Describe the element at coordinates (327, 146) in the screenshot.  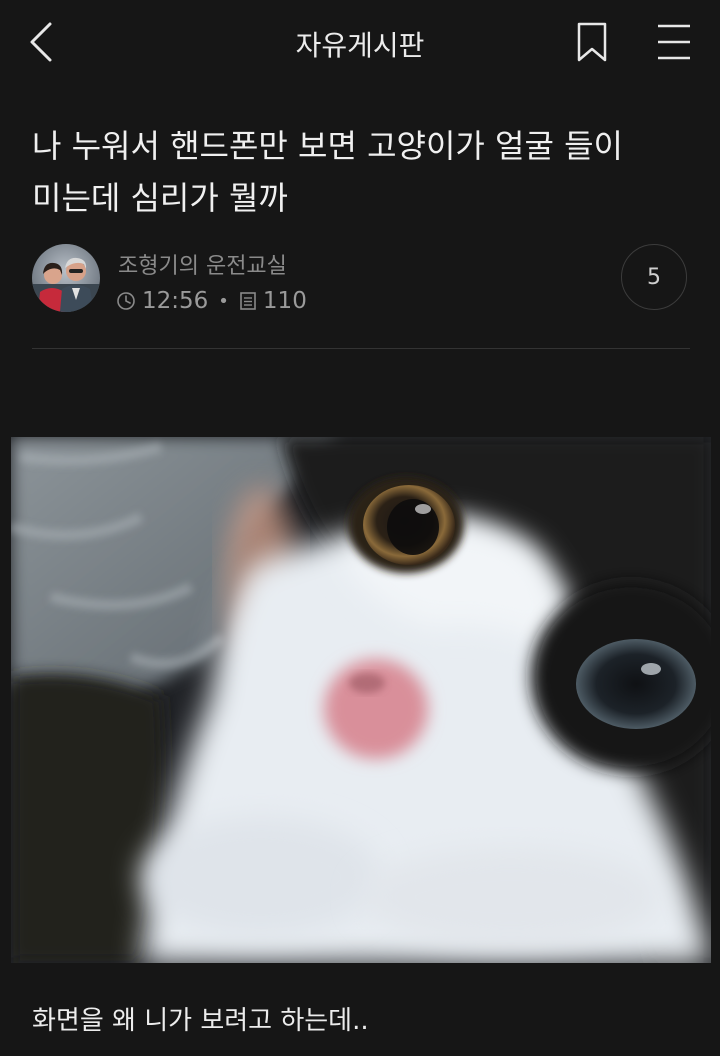
I see `post-title-line1: 나 누워서 핸드폰만 보면 고양이가 얼굴 들이` at that location.